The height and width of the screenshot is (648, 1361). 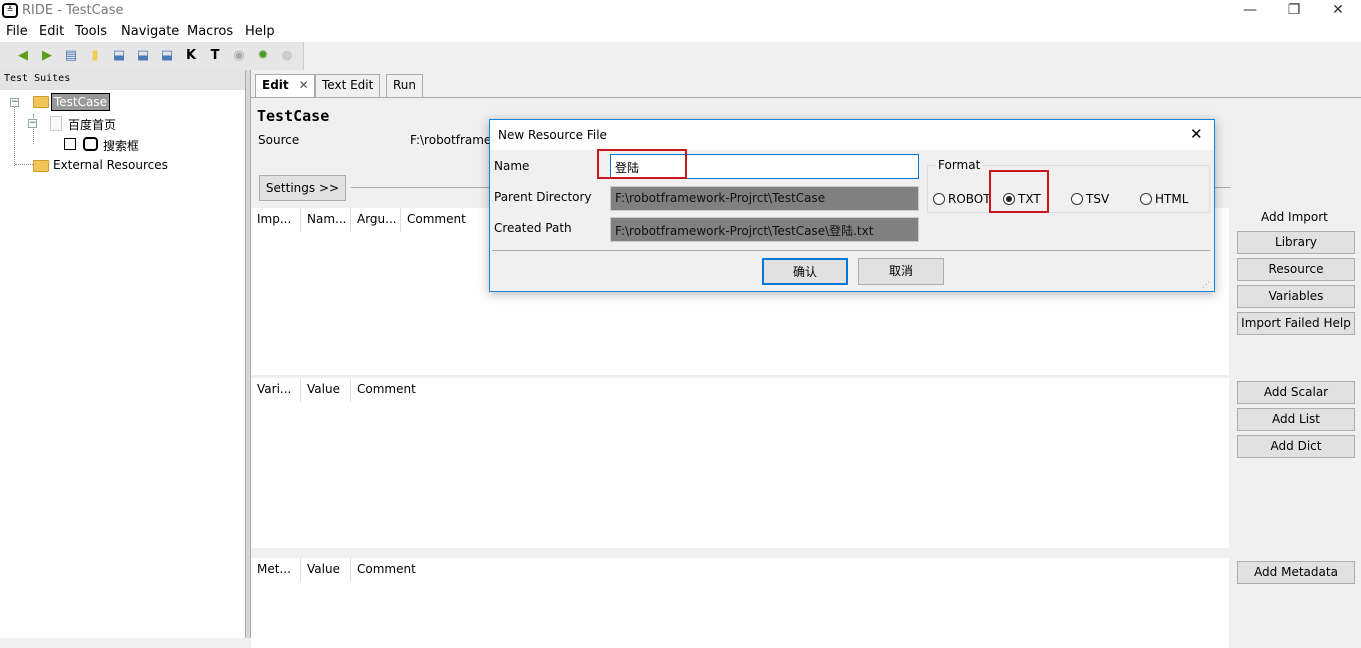 What do you see at coordinates (279, 140) in the screenshot?
I see `source-label: Source` at bounding box center [279, 140].